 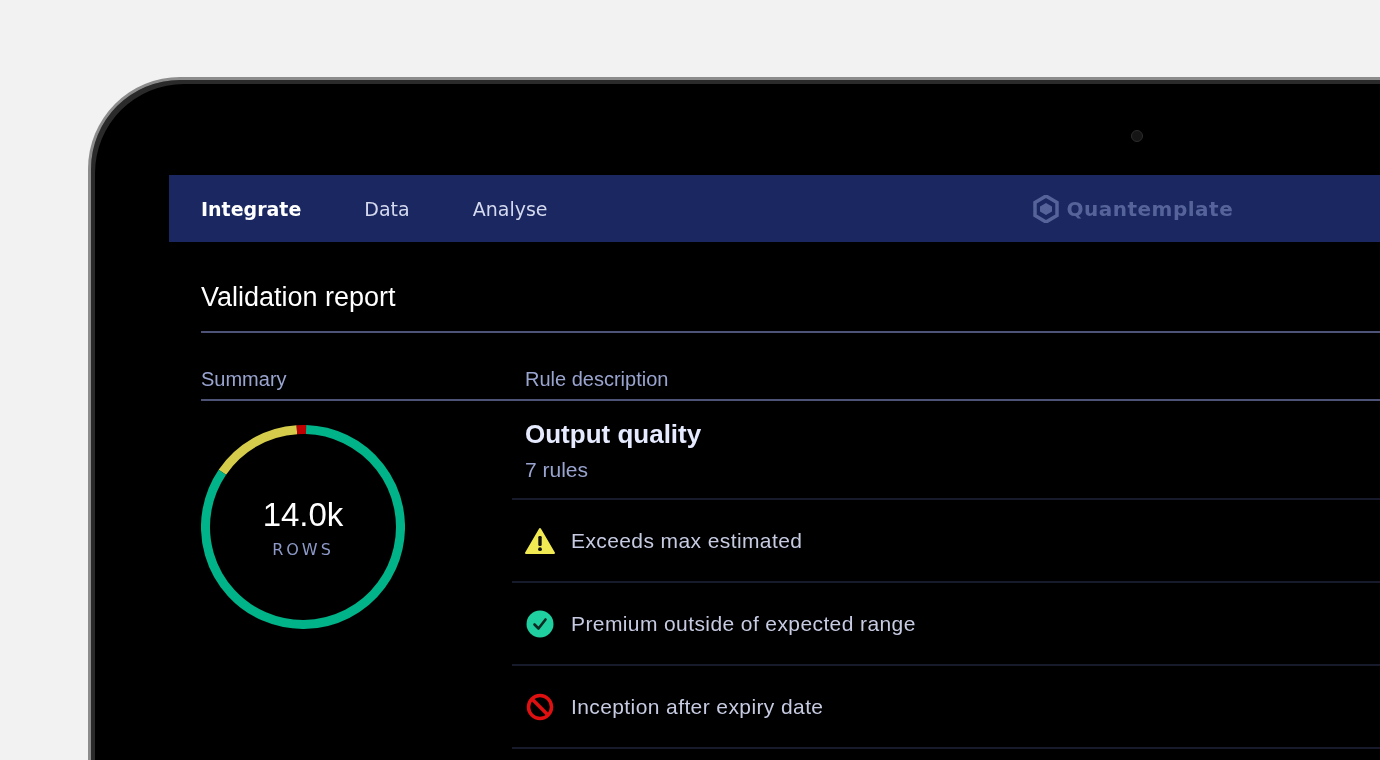 What do you see at coordinates (510, 208) in the screenshot?
I see `nav-tab: Analyse` at bounding box center [510, 208].